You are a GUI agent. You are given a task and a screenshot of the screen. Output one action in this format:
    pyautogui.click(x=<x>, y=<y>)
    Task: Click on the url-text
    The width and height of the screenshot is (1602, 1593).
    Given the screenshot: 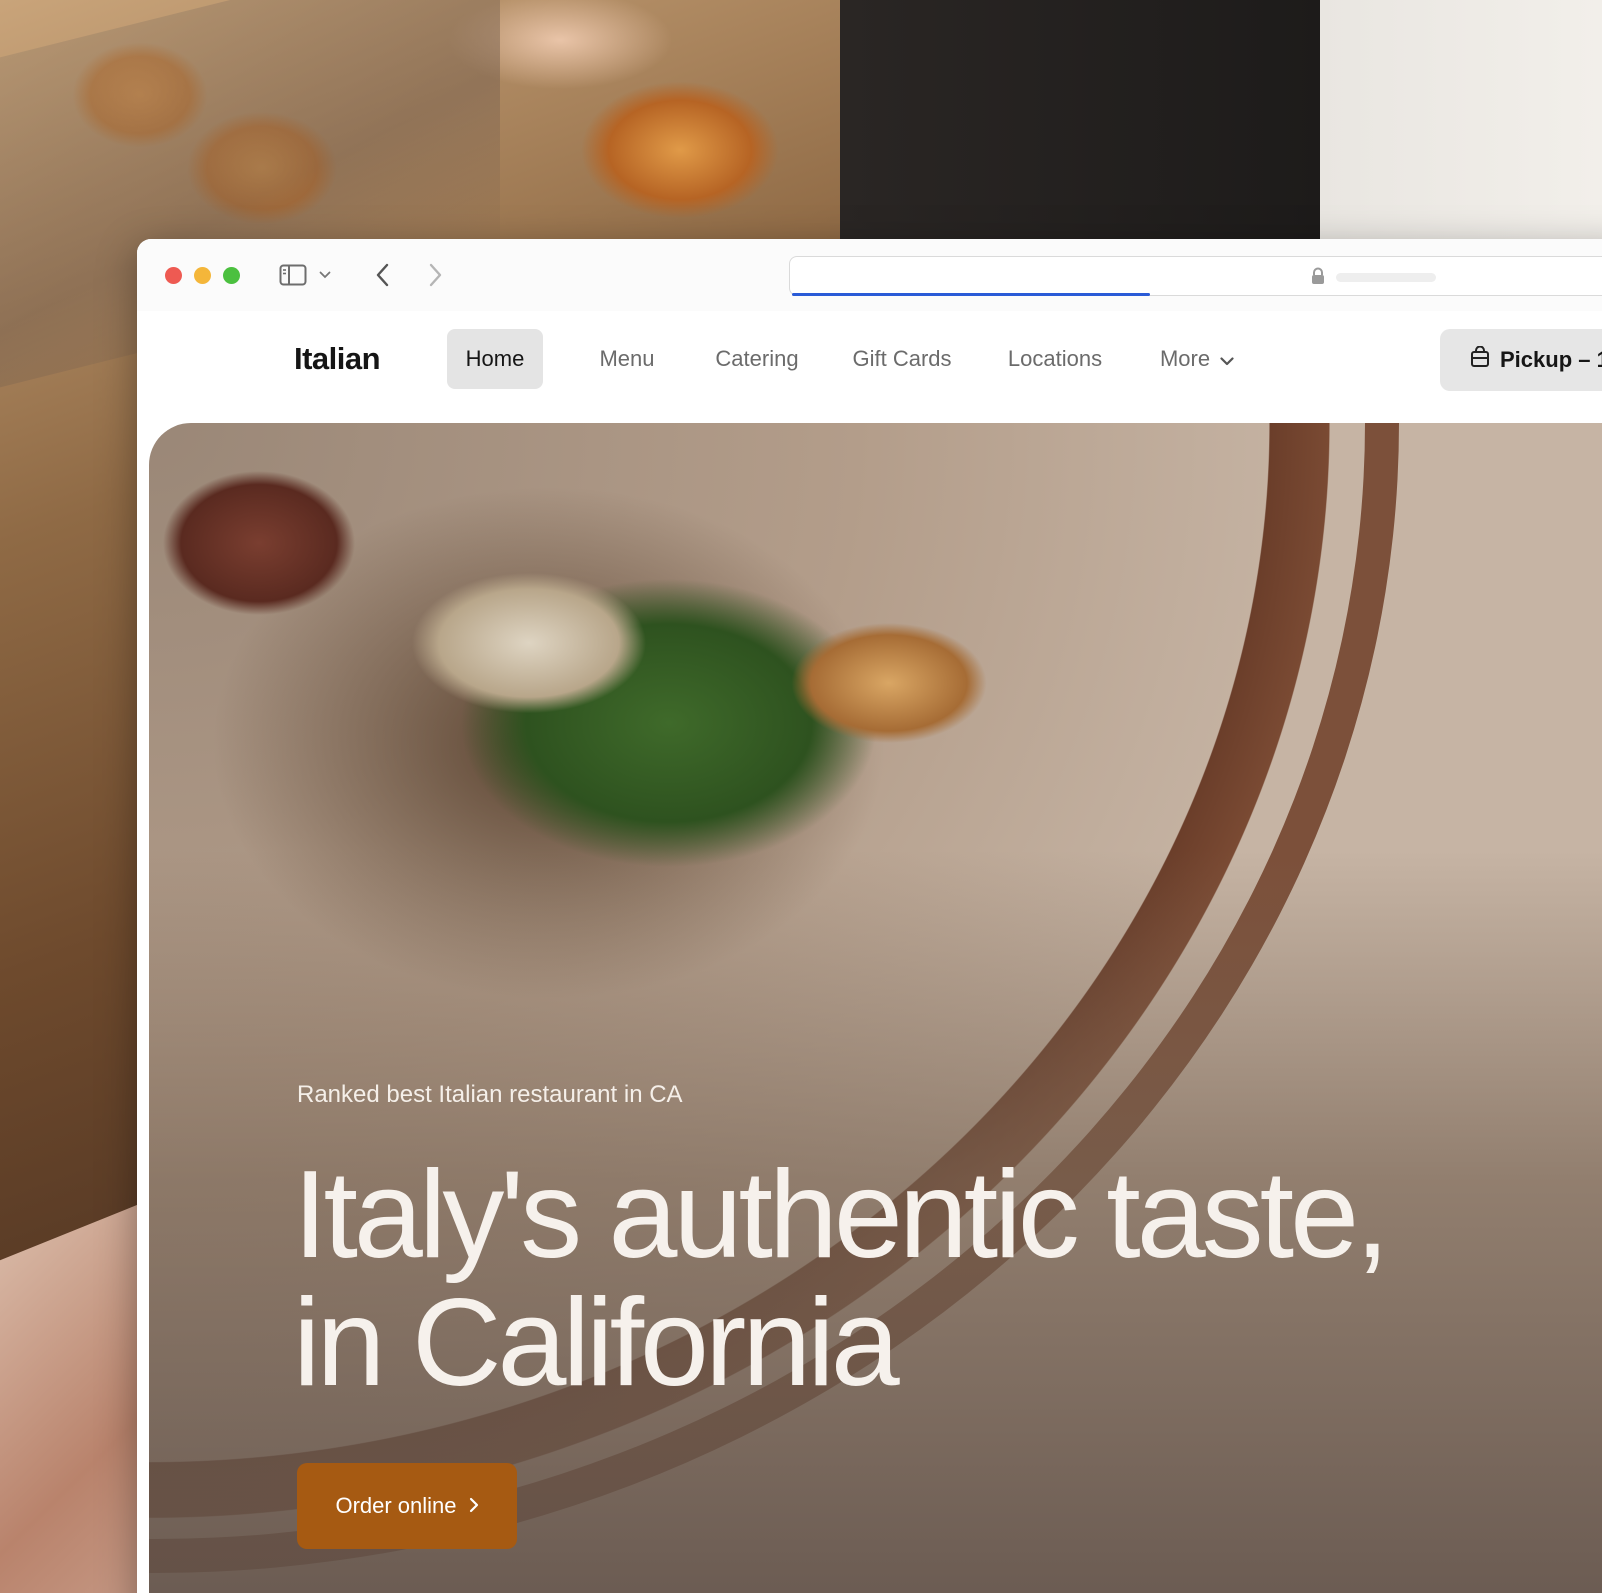 What is the action you would take?
    pyautogui.click(x=1386, y=277)
    